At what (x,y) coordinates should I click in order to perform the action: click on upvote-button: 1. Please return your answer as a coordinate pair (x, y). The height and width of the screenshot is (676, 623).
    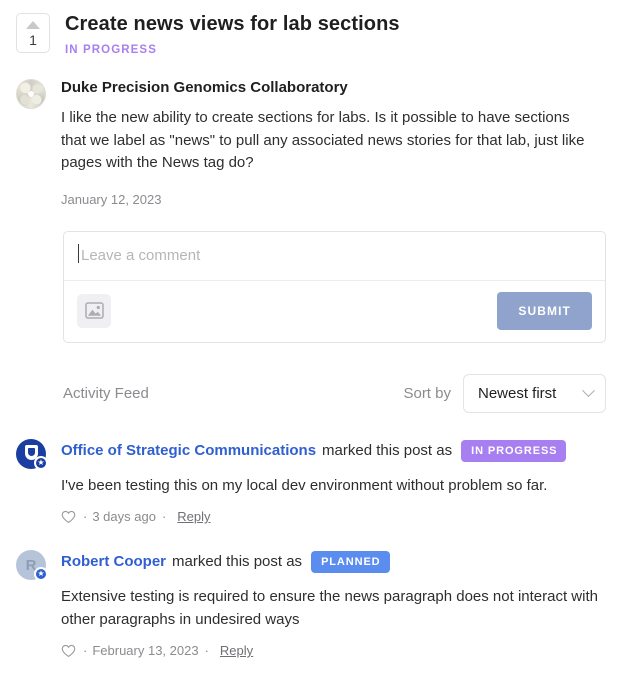
    Looking at the image, I should click on (33, 33).